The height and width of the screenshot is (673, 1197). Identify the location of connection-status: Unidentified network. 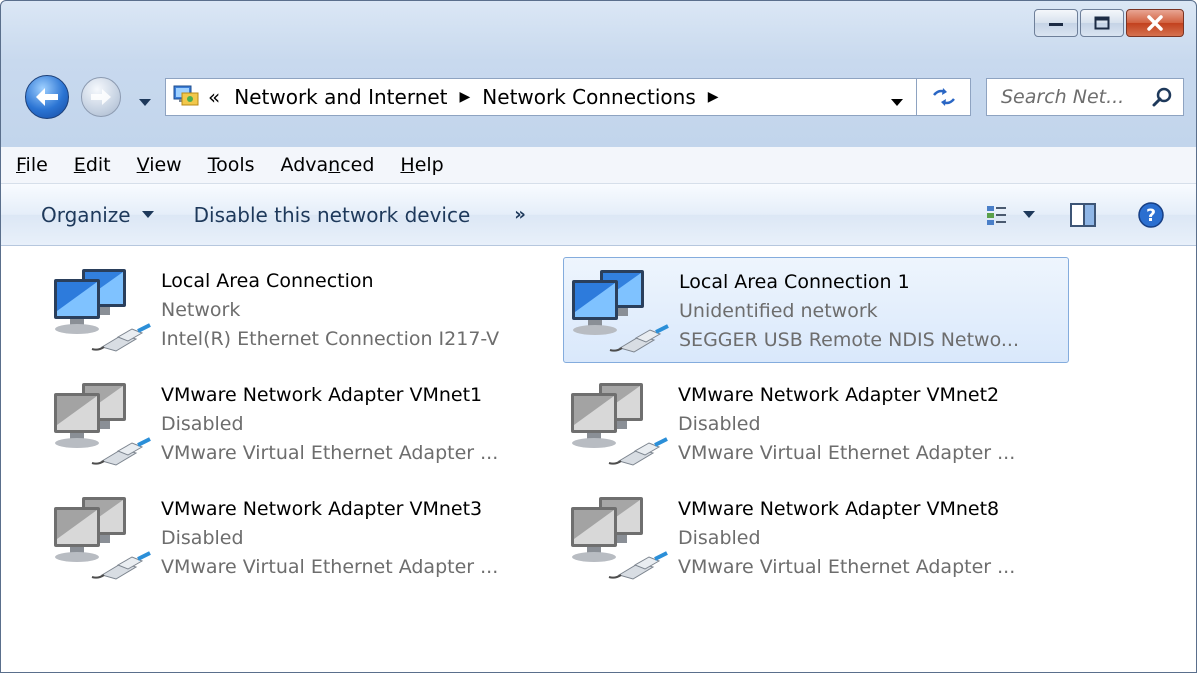
(778, 311).